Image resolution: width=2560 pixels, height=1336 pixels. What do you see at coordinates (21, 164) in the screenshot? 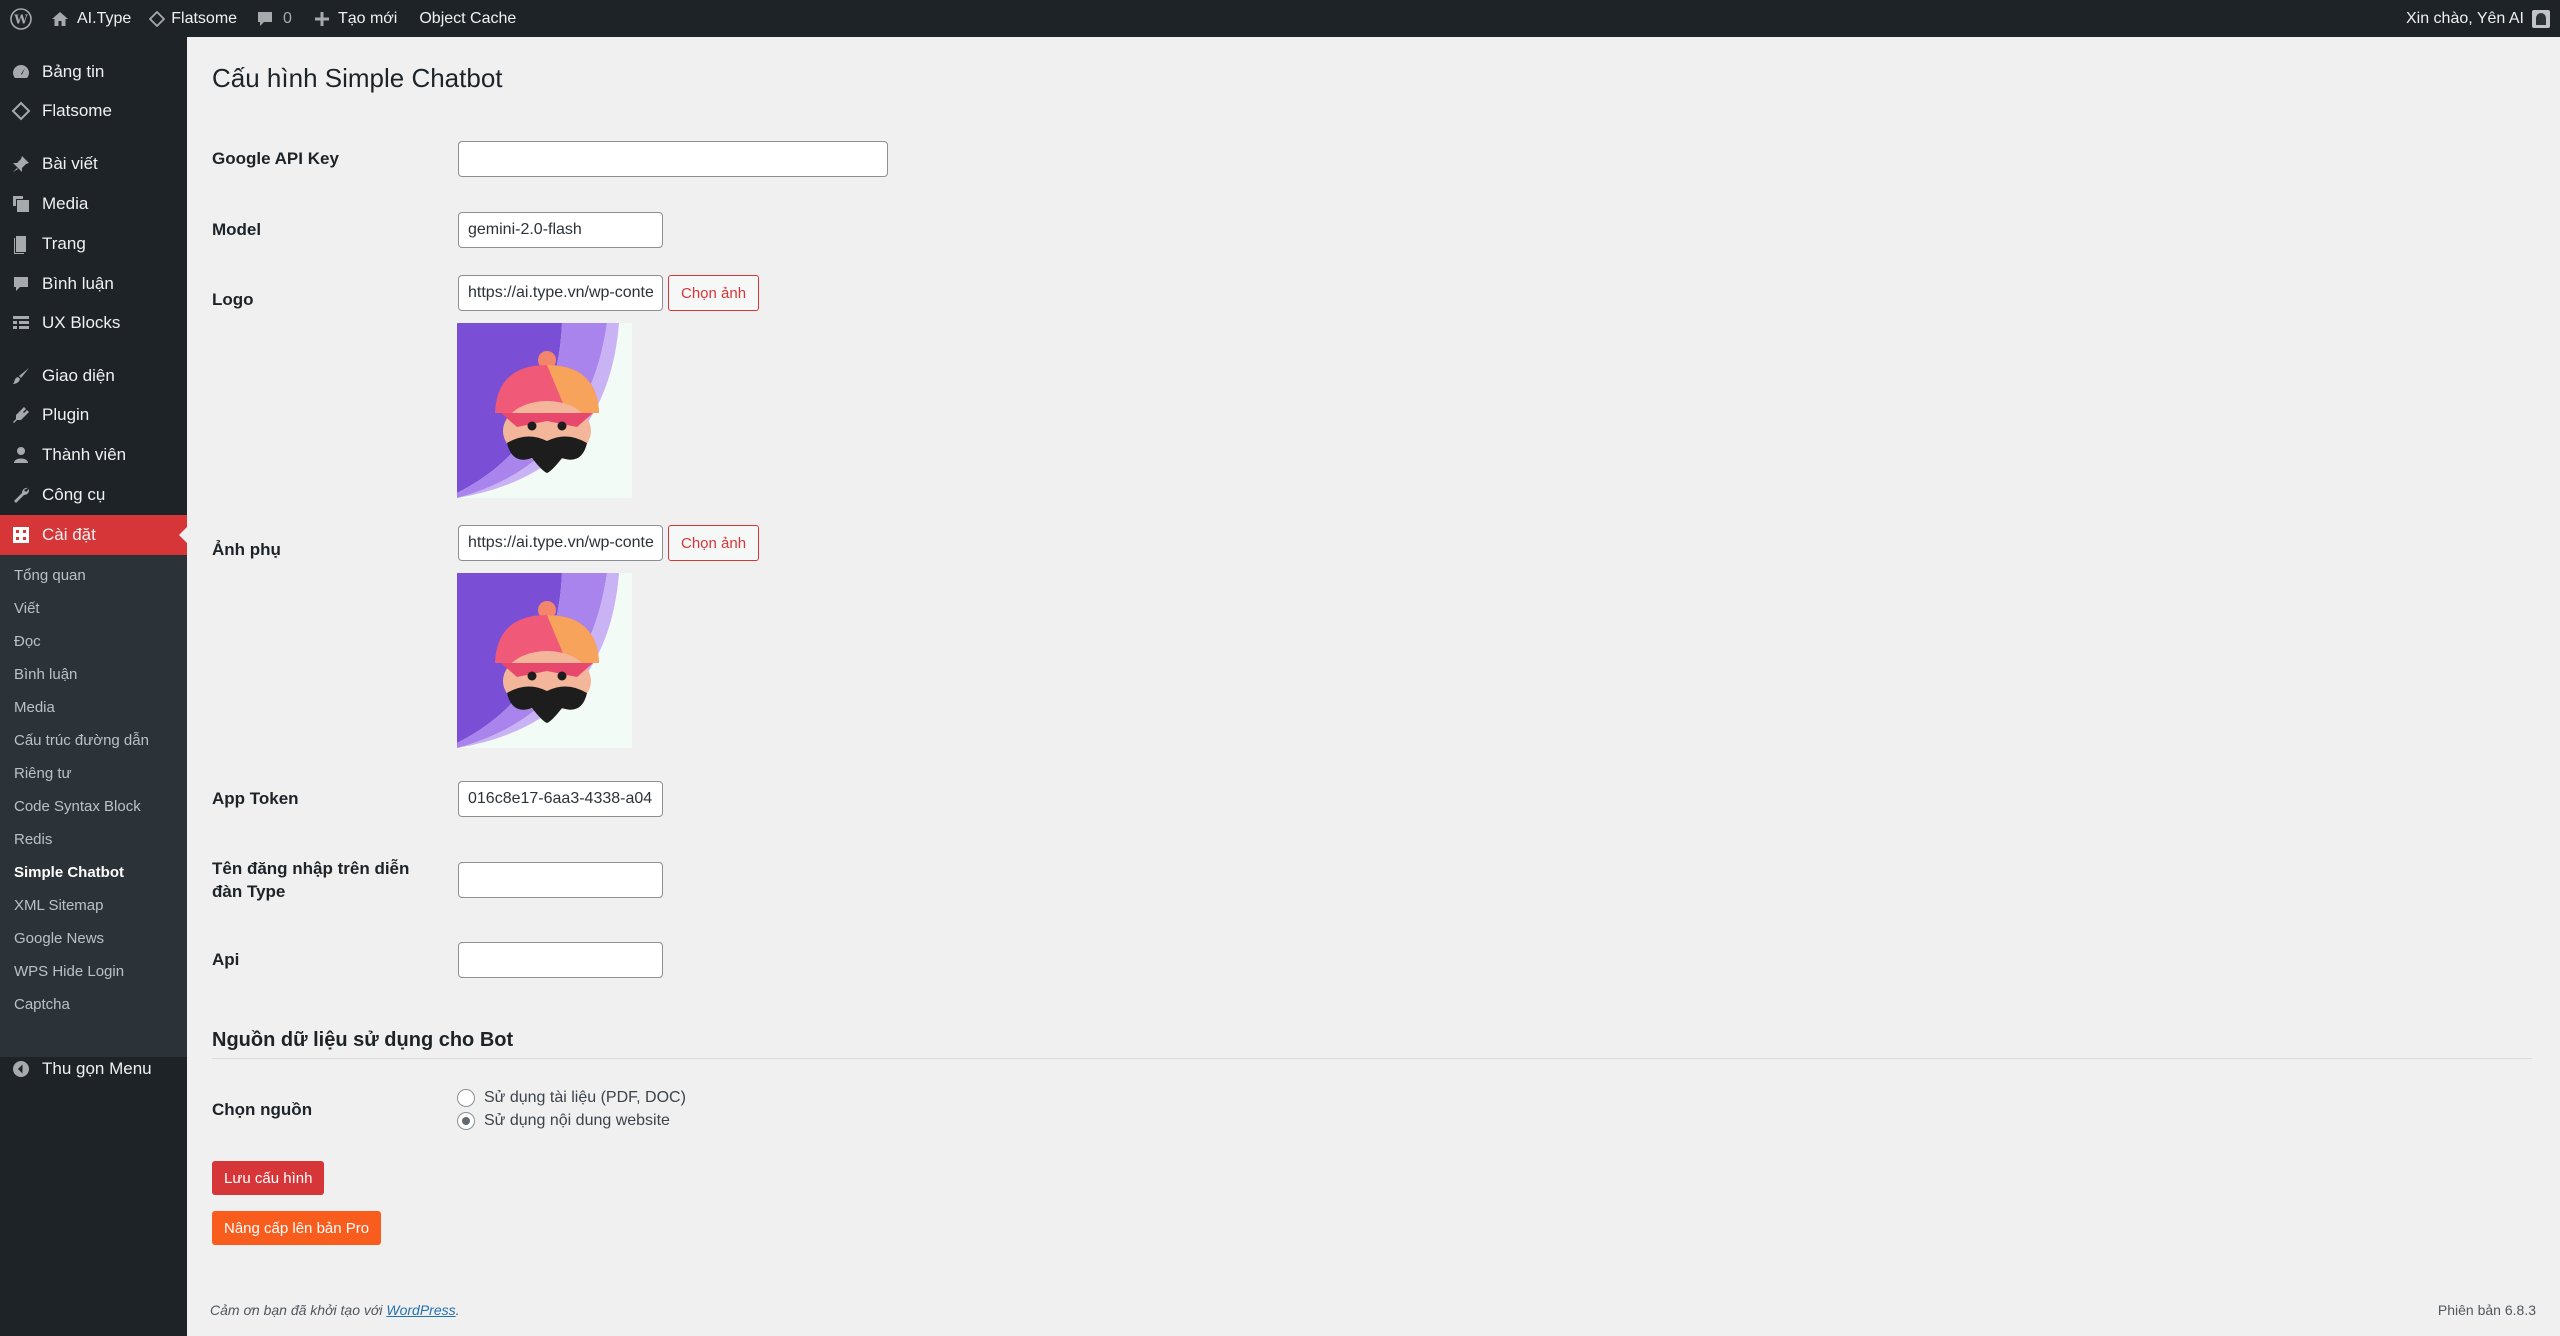
I see `pin-icon` at bounding box center [21, 164].